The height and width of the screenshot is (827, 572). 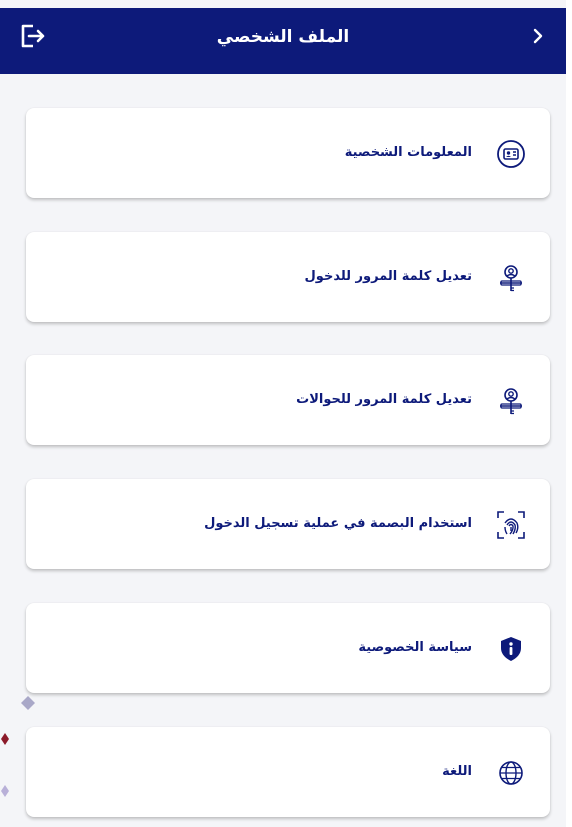 I want to click on page-title: الملف الشخصي, so click(x=283, y=37).